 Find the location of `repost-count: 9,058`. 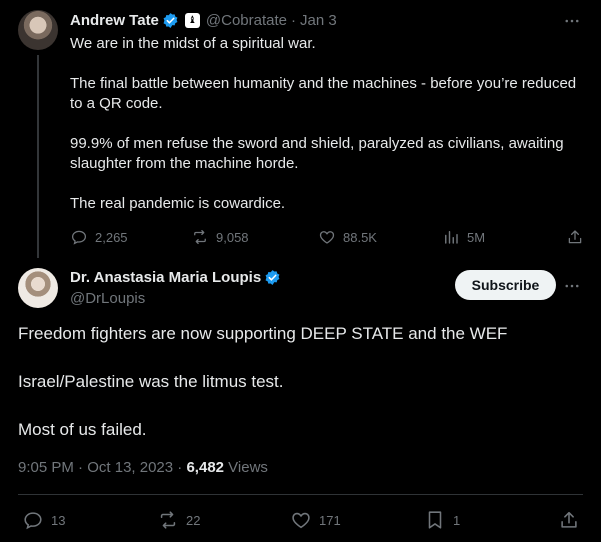

repost-count: 9,058 is located at coordinates (232, 237).